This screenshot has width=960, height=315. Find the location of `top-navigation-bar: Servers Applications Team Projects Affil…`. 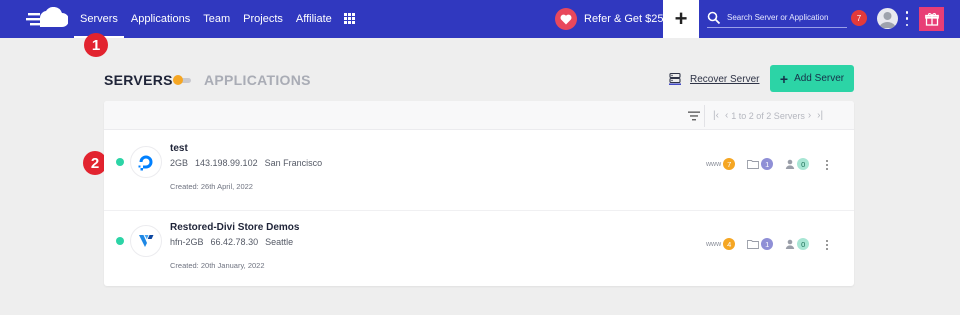

top-navigation-bar: Servers Applications Team Projects Affil… is located at coordinates (480, 19).